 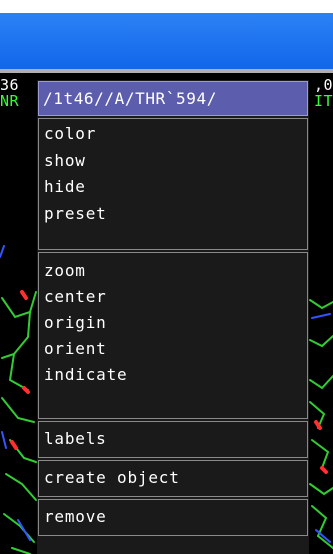 What do you see at coordinates (112, 478) in the screenshot?
I see `menu-item-create-object: create object` at bounding box center [112, 478].